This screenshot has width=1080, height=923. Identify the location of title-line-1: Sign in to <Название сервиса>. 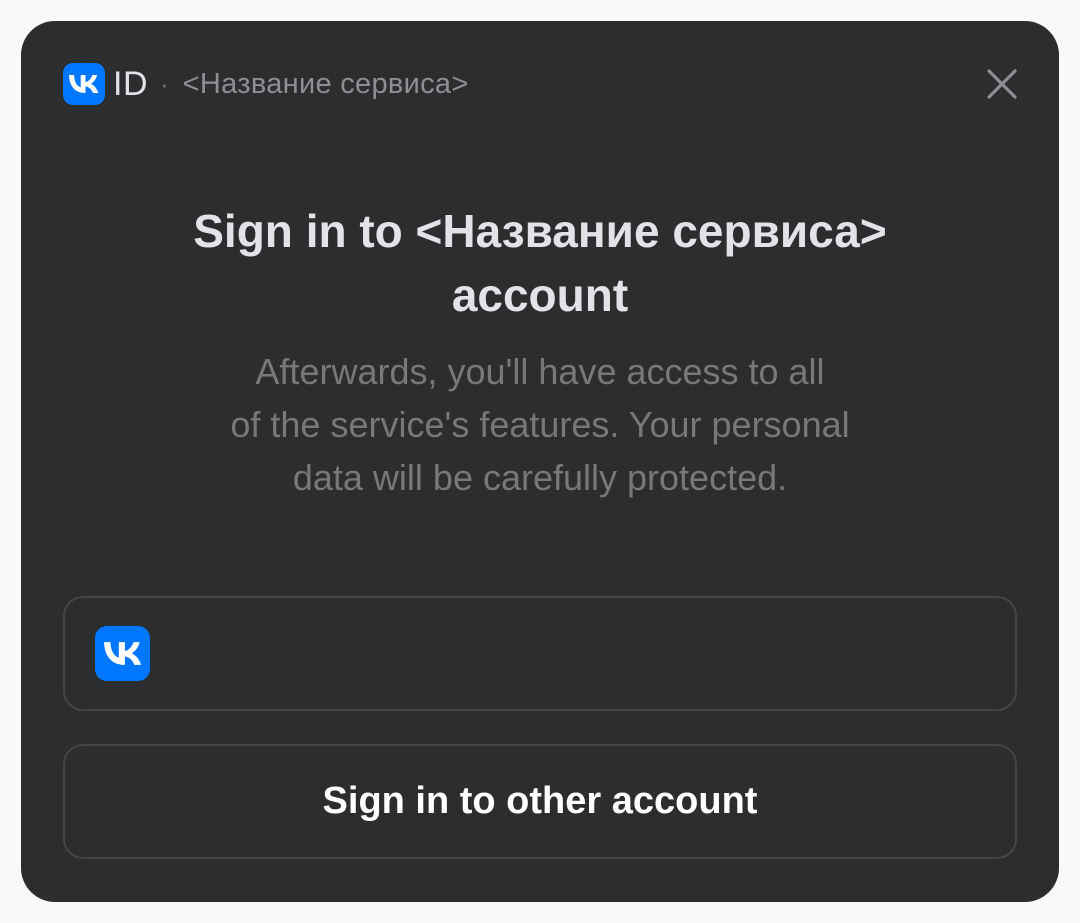
(540, 231).